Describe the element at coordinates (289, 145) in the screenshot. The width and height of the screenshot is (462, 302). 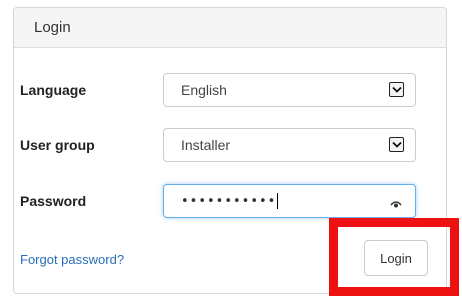
I see `user-group-select: Installer` at that location.